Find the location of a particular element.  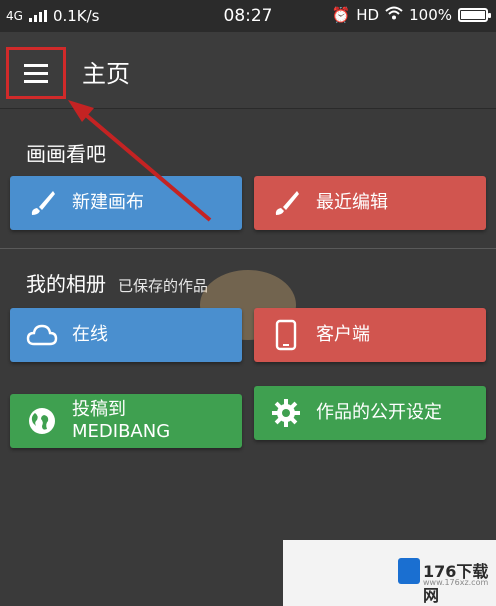

gear-icon is located at coordinates (286, 413).